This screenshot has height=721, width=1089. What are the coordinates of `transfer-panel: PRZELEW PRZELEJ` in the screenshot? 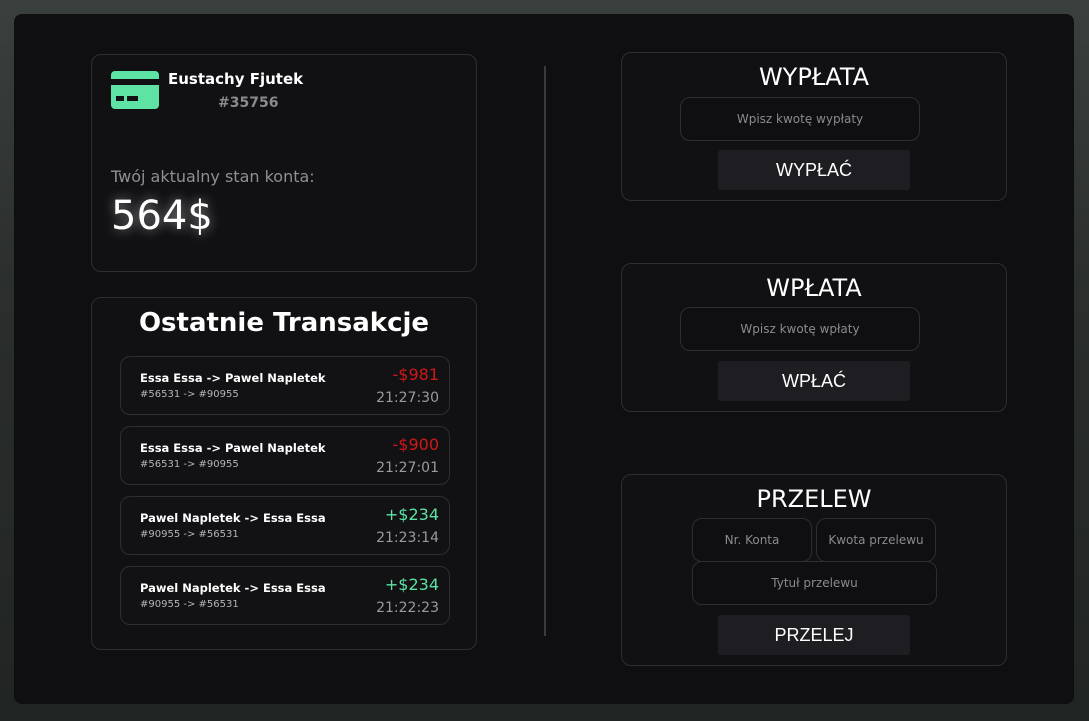 It's located at (814, 570).